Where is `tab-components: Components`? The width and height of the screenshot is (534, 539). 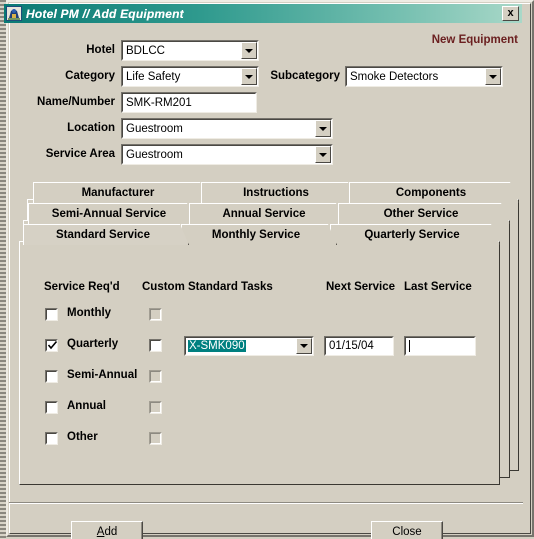
tab-components: Components is located at coordinates (434, 192).